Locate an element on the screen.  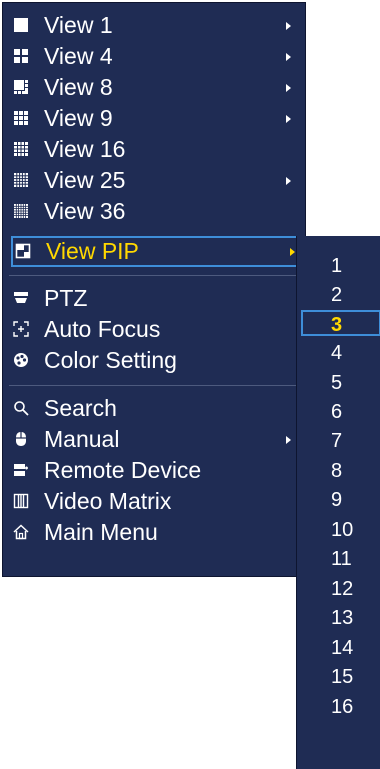
pip-option-label: 6 is located at coordinates (337, 412).